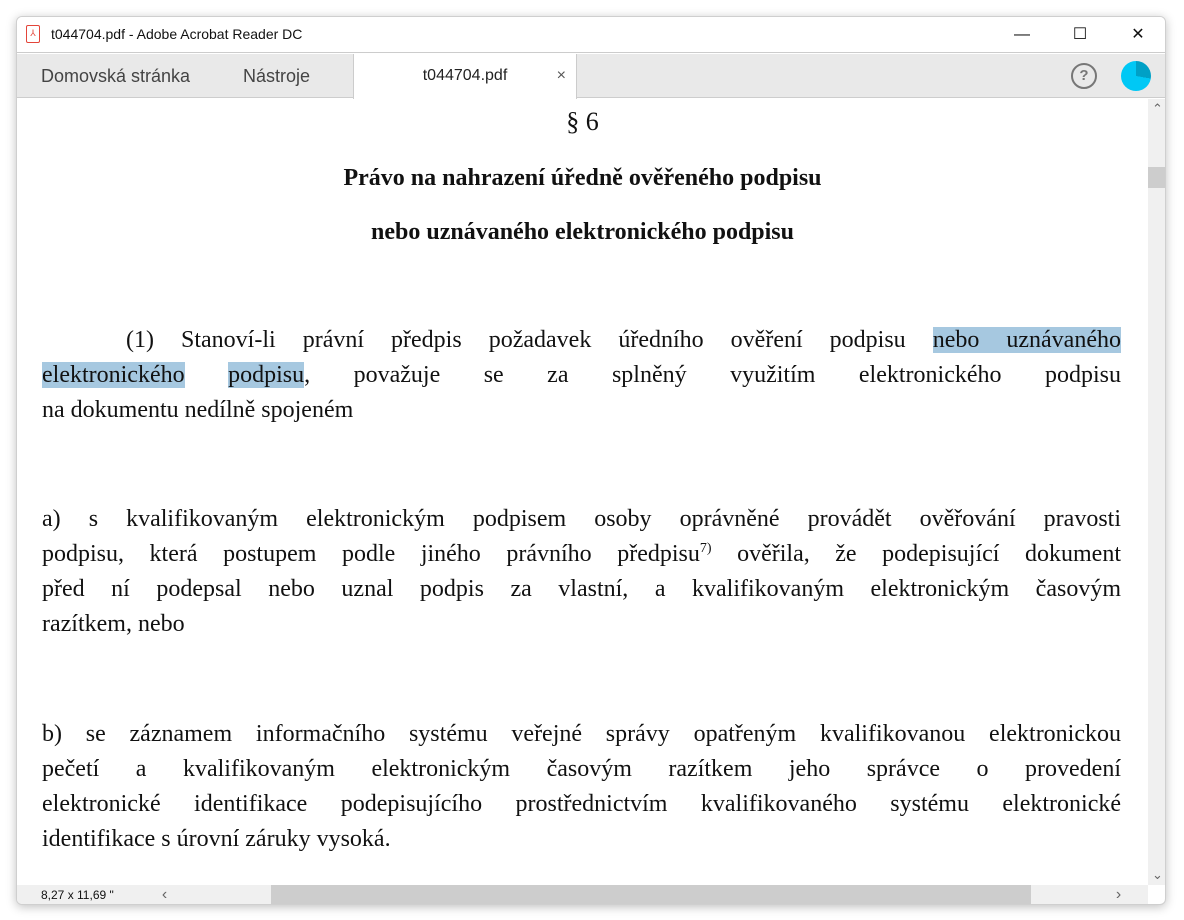 The width and height of the screenshot is (1184, 920). Describe the element at coordinates (276, 76) in the screenshot. I see `tab-tools: Nástroje` at that location.